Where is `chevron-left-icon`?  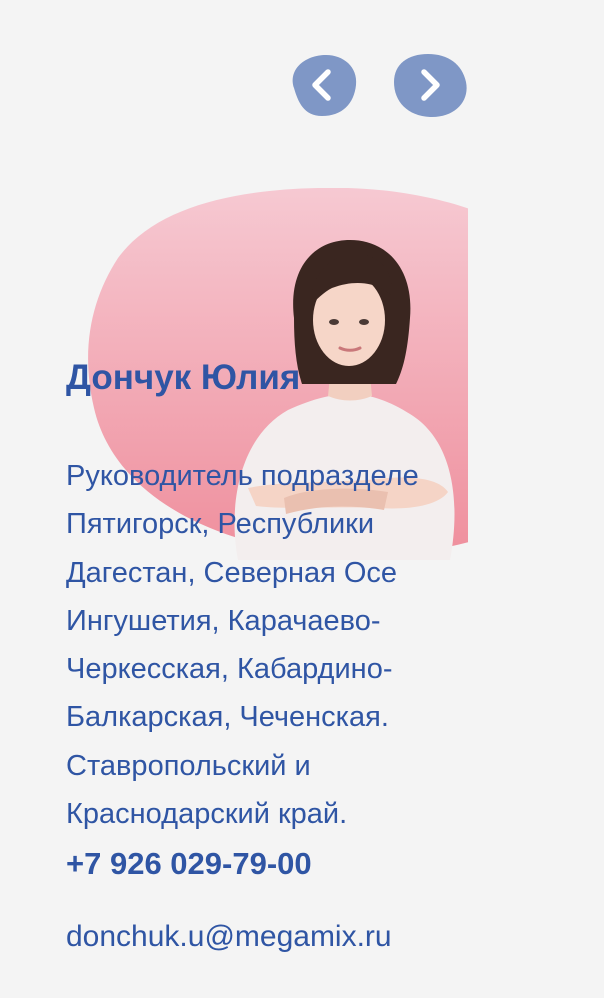 chevron-left-icon is located at coordinates (324, 85).